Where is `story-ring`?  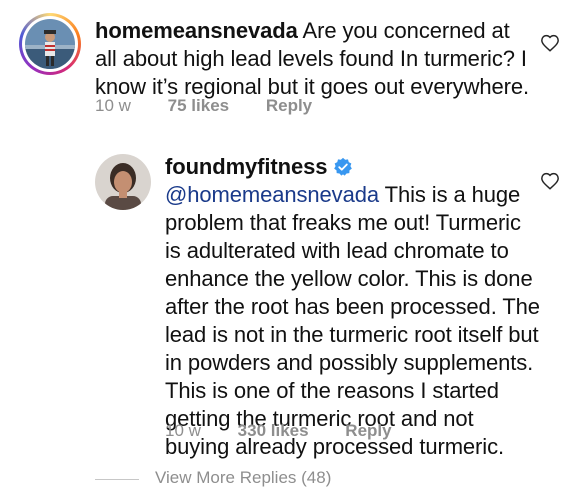
story-ring is located at coordinates (50, 44).